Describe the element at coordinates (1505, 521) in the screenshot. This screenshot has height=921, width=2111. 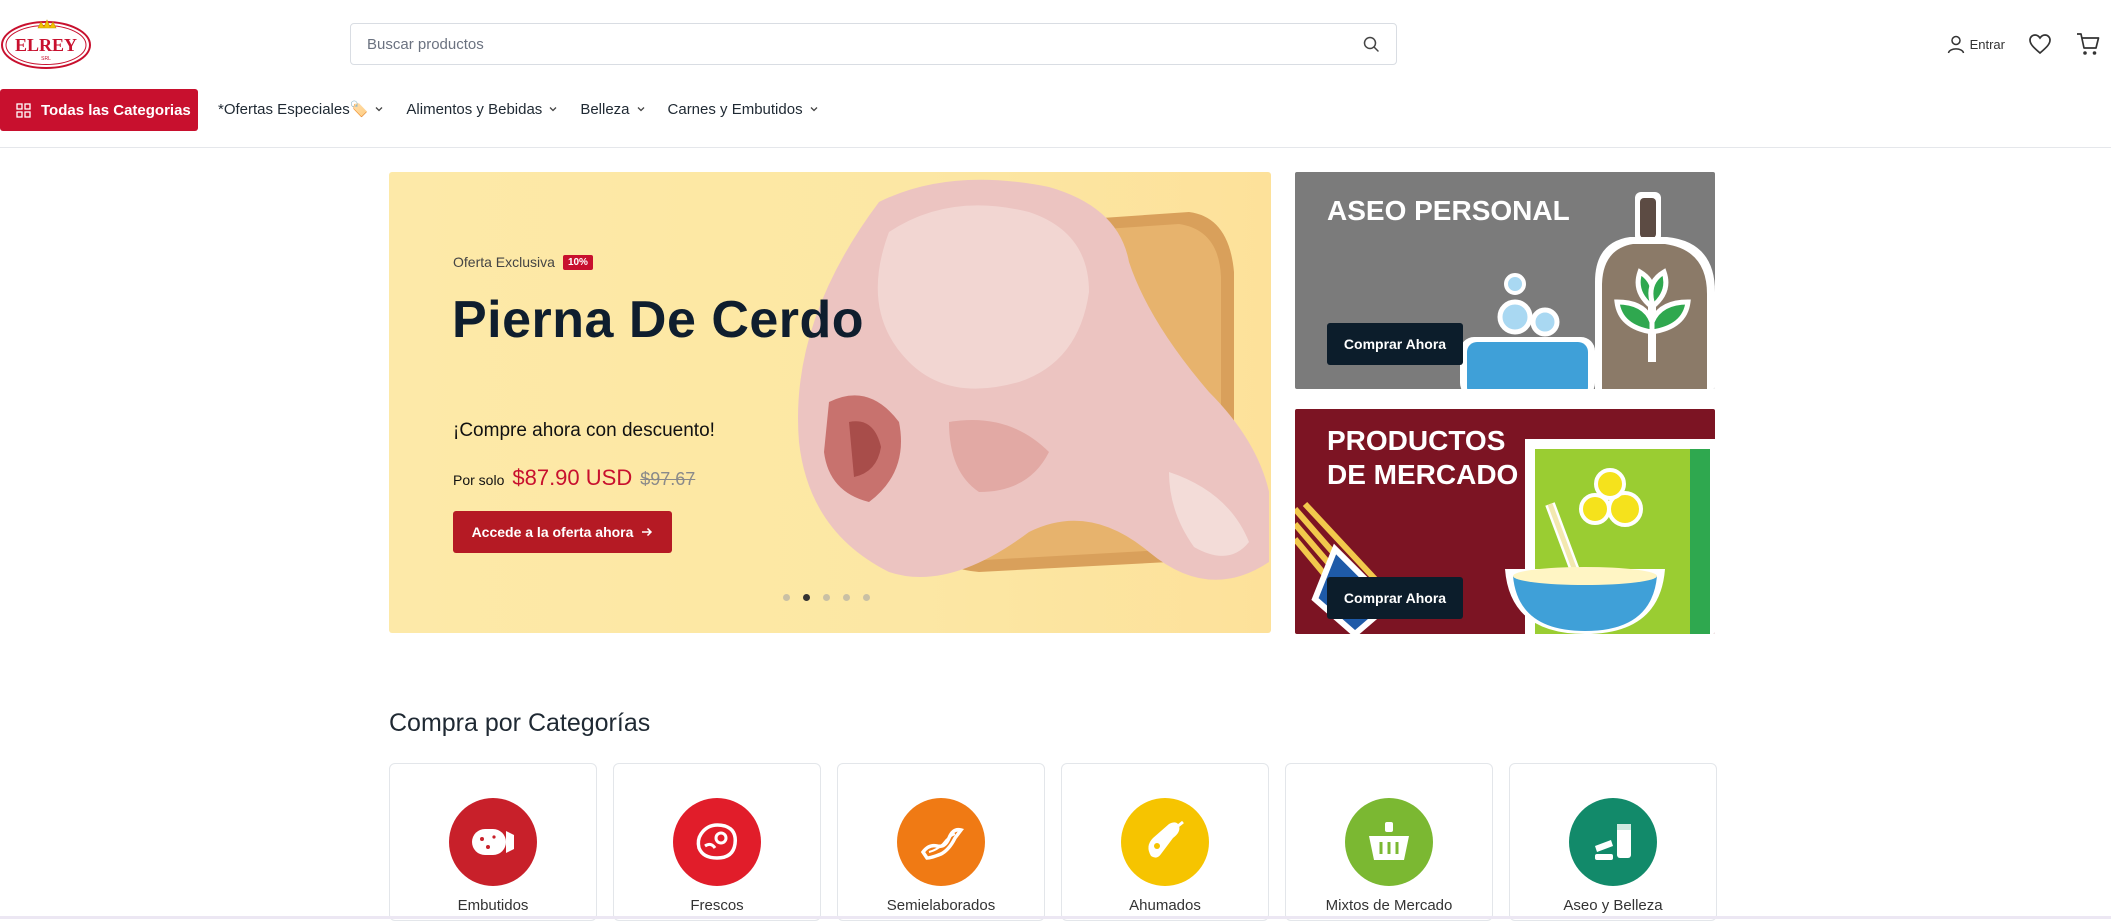
I see `promo-productos-mercado: PRODUCTOS DE MERCADO Comprar Ahora` at that location.